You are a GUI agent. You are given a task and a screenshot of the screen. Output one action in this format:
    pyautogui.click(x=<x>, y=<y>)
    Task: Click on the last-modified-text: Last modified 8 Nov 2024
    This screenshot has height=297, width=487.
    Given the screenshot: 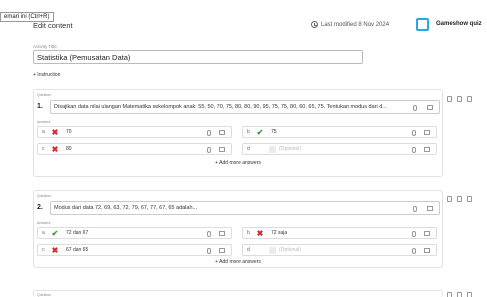 What is the action you would take?
    pyautogui.click(x=355, y=24)
    